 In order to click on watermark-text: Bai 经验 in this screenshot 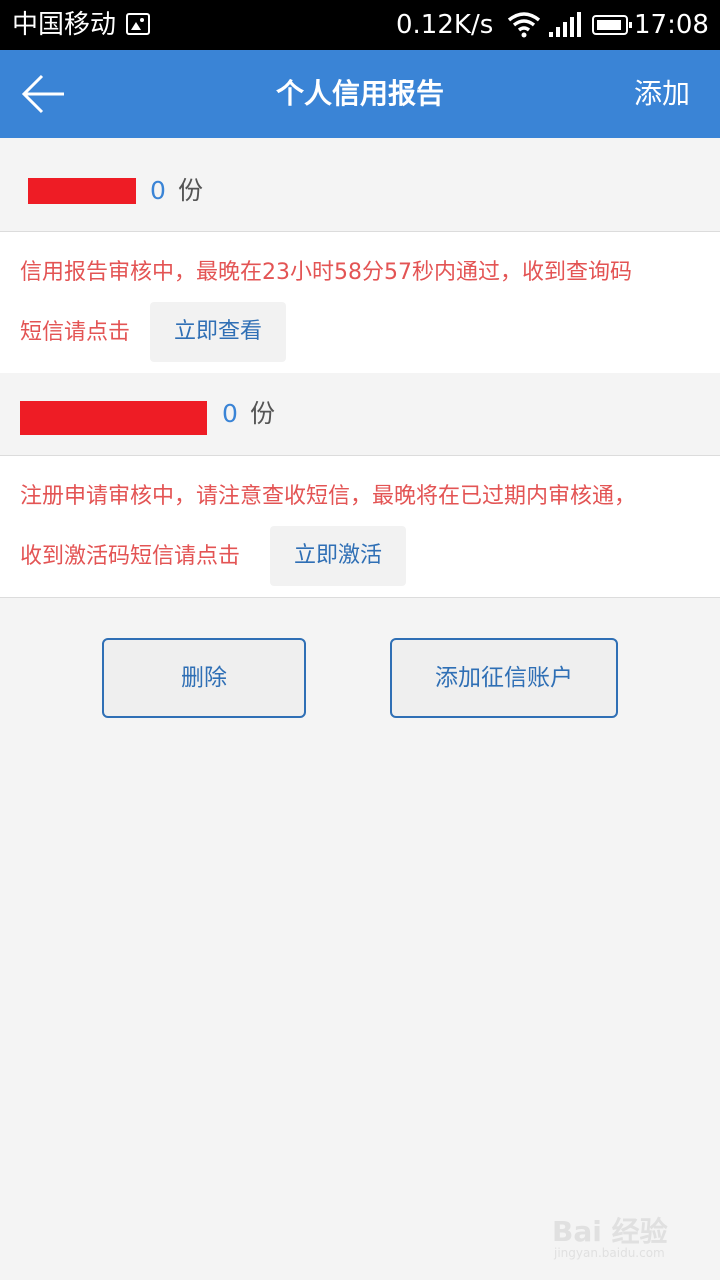, I will do `click(610, 1231)`.